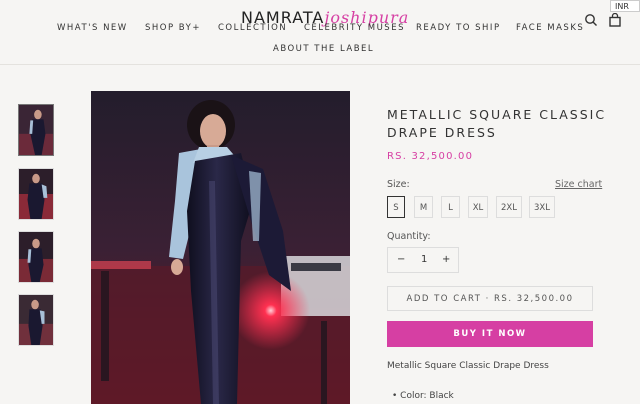  What do you see at coordinates (252, 28) in the screenshot?
I see `nav-collection: COLLECTION` at bounding box center [252, 28].